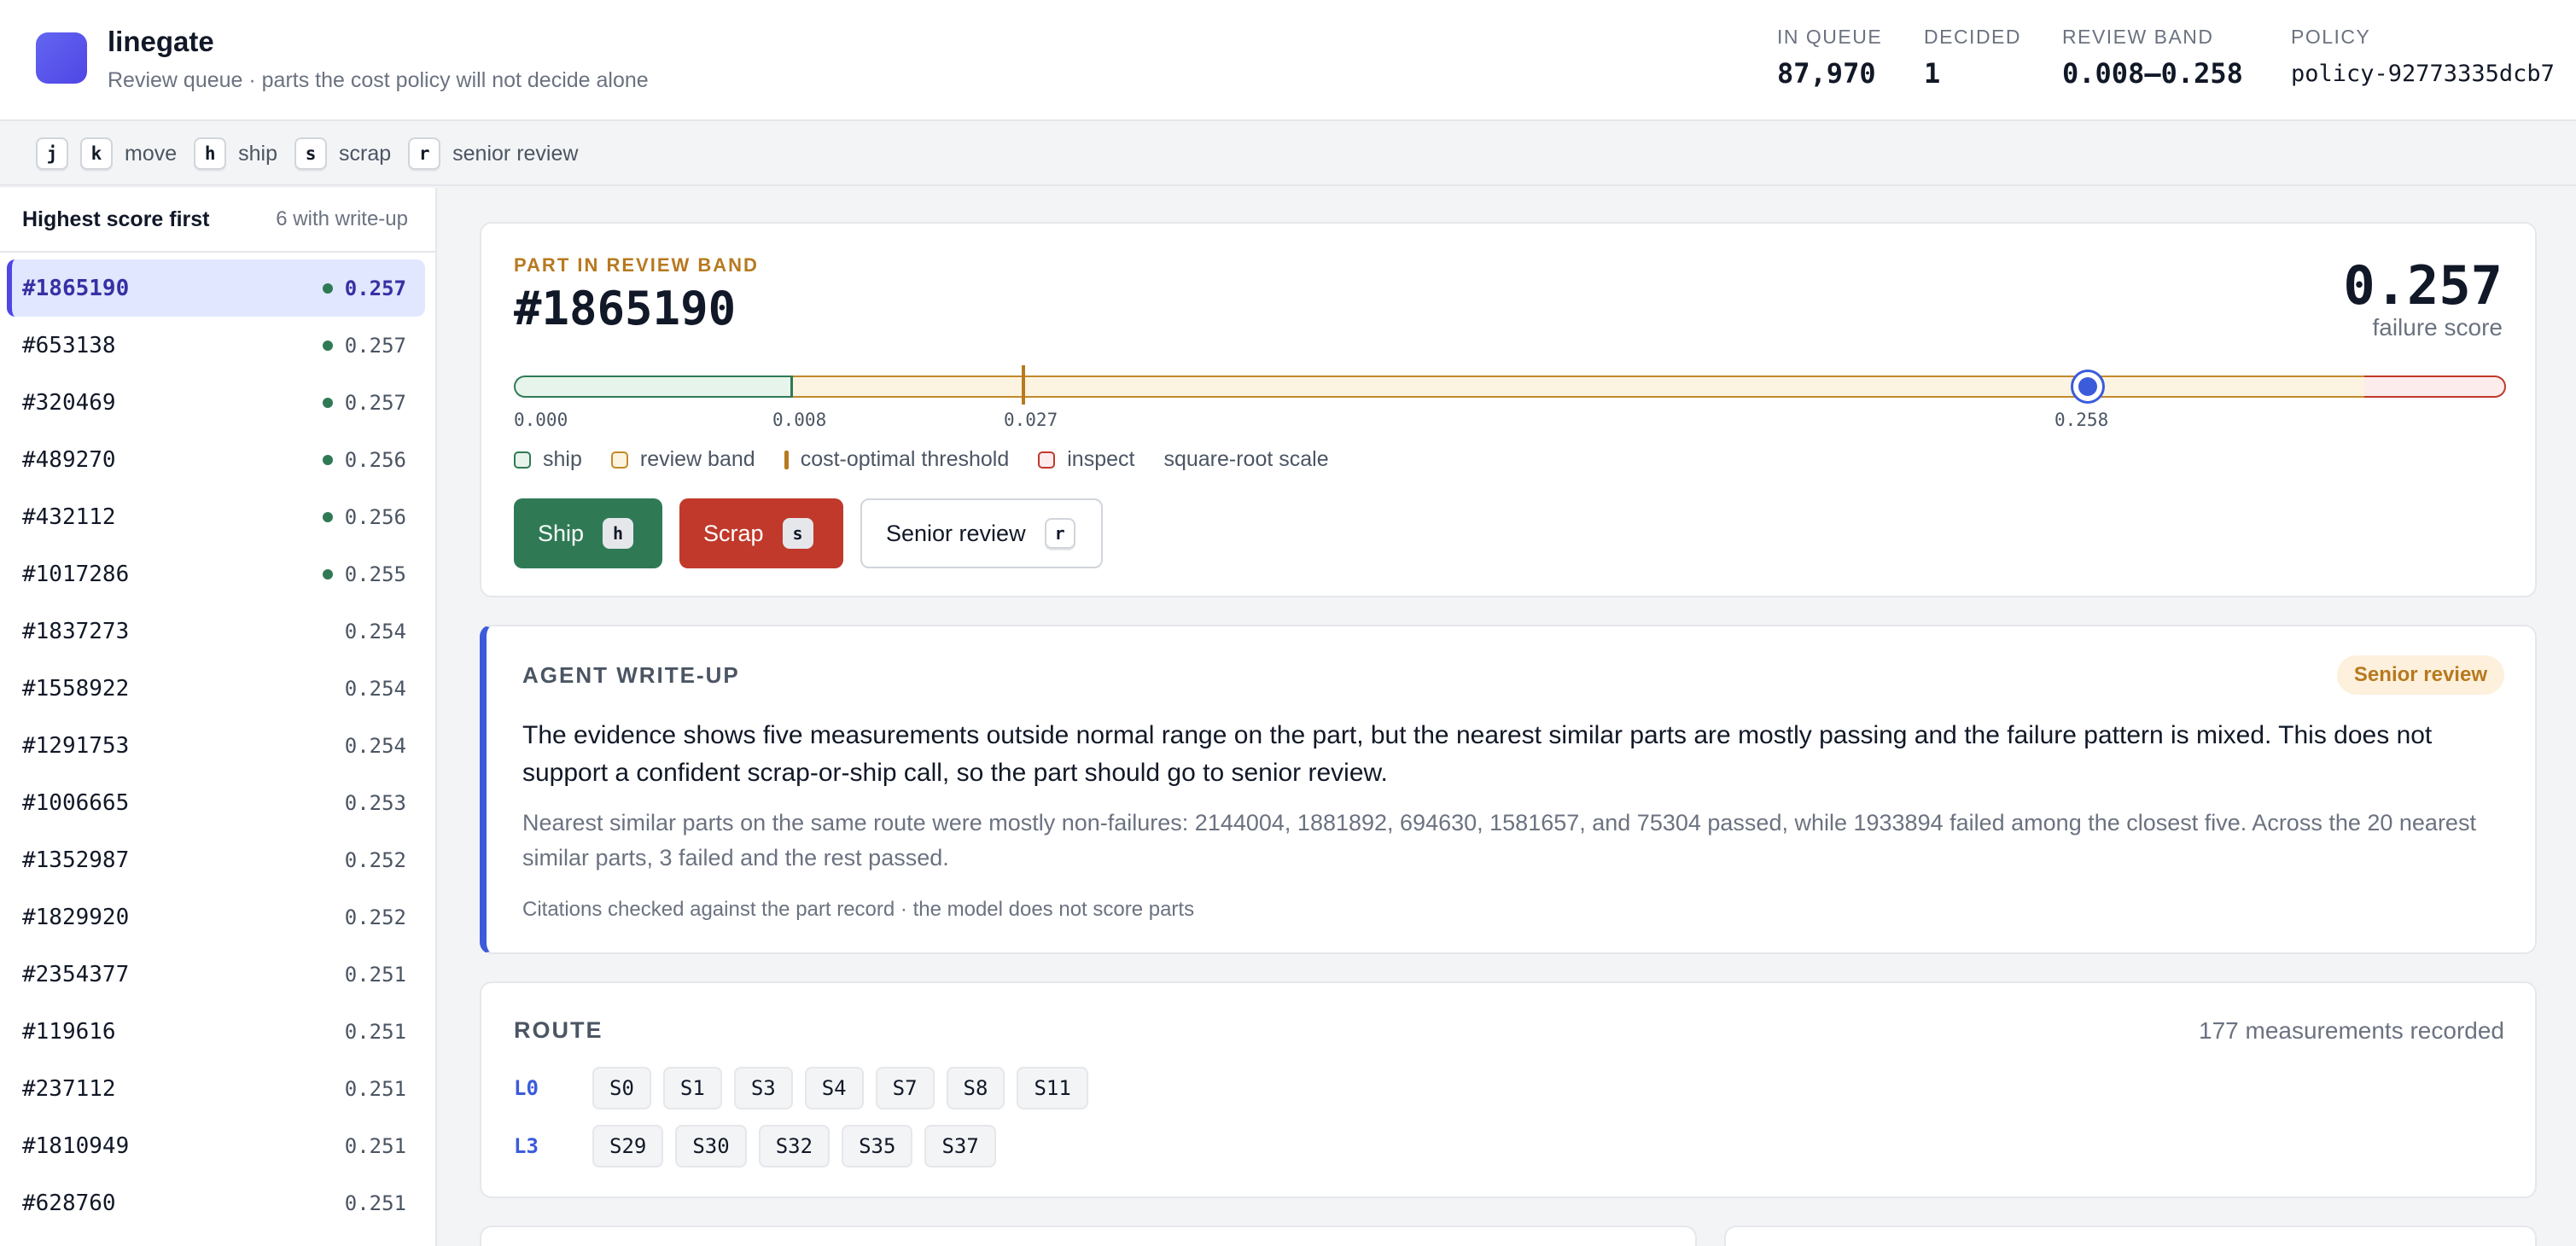 The height and width of the screenshot is (1246, 2576). I want to click on writeup-count: 6 with write-up, so click(342, 218).